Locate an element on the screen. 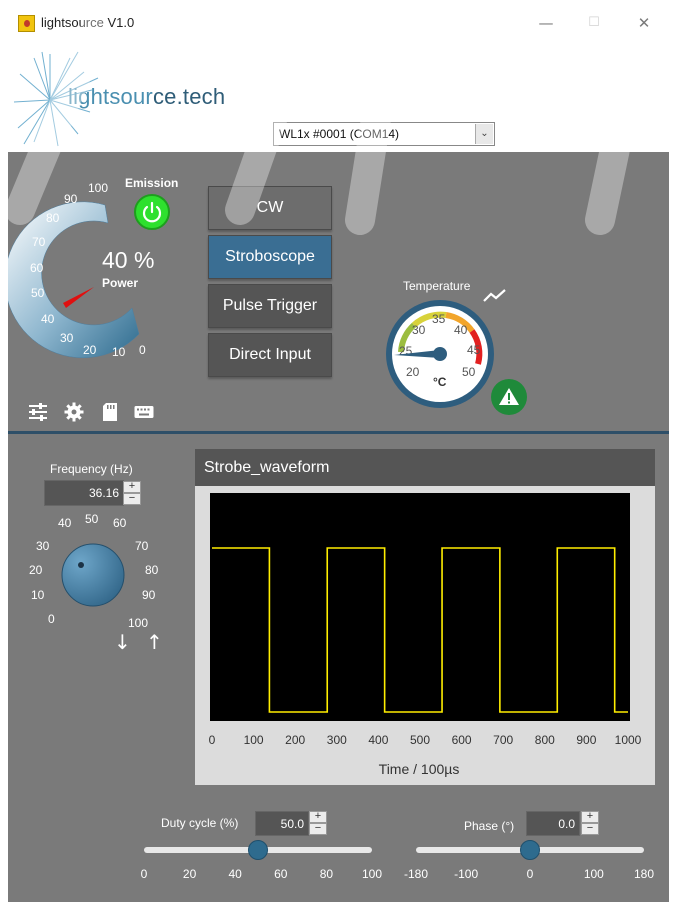 The image size is (673, 902). x-tick-label: 0 is located at coordinates (212, 740).